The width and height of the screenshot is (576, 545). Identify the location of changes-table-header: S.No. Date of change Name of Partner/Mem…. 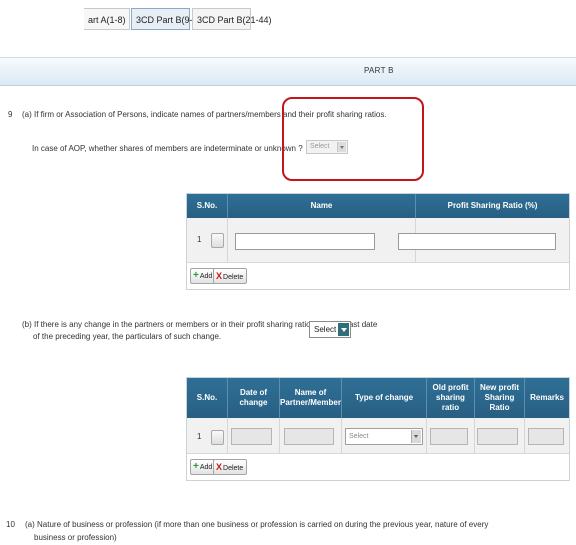
(378, 398).